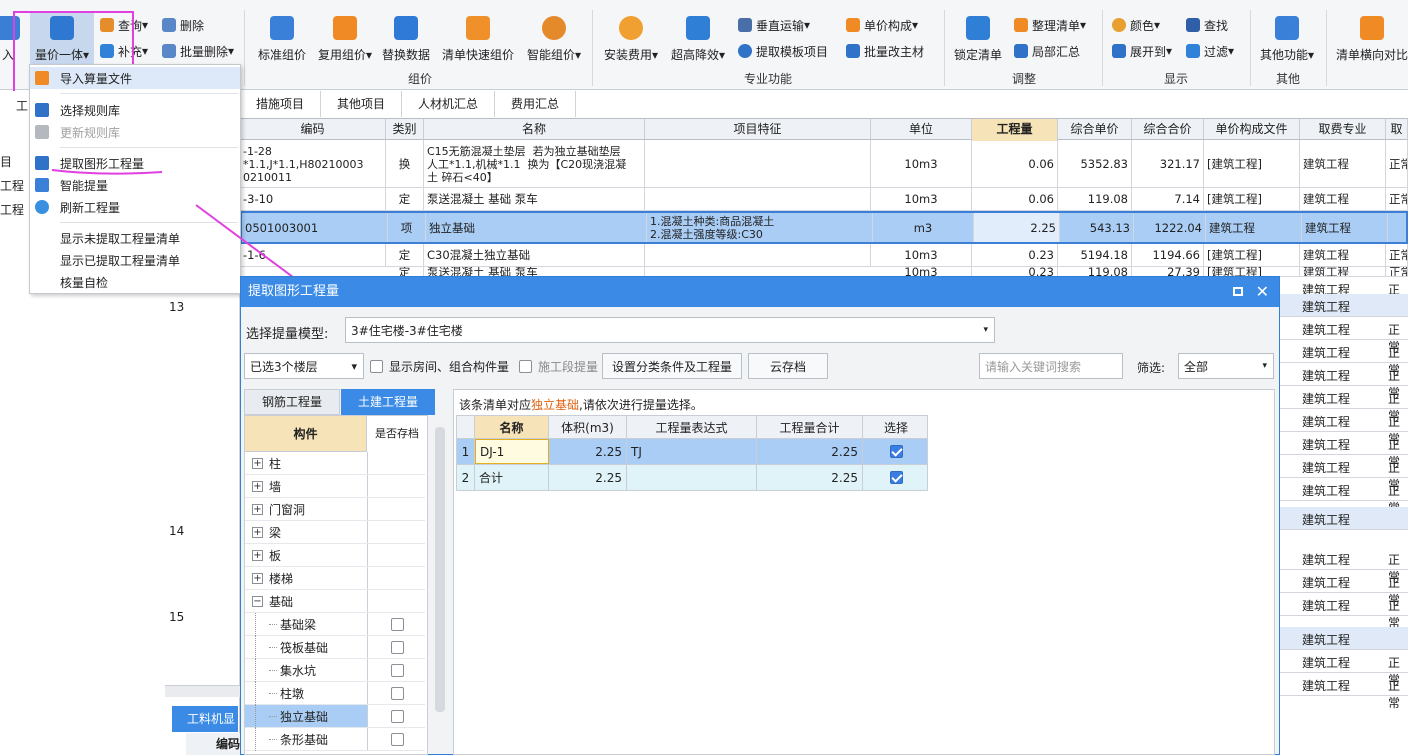 The height and width of the screenshot is (755, 1408). I want to click on col-header-name: 名称, so click(512, 427).